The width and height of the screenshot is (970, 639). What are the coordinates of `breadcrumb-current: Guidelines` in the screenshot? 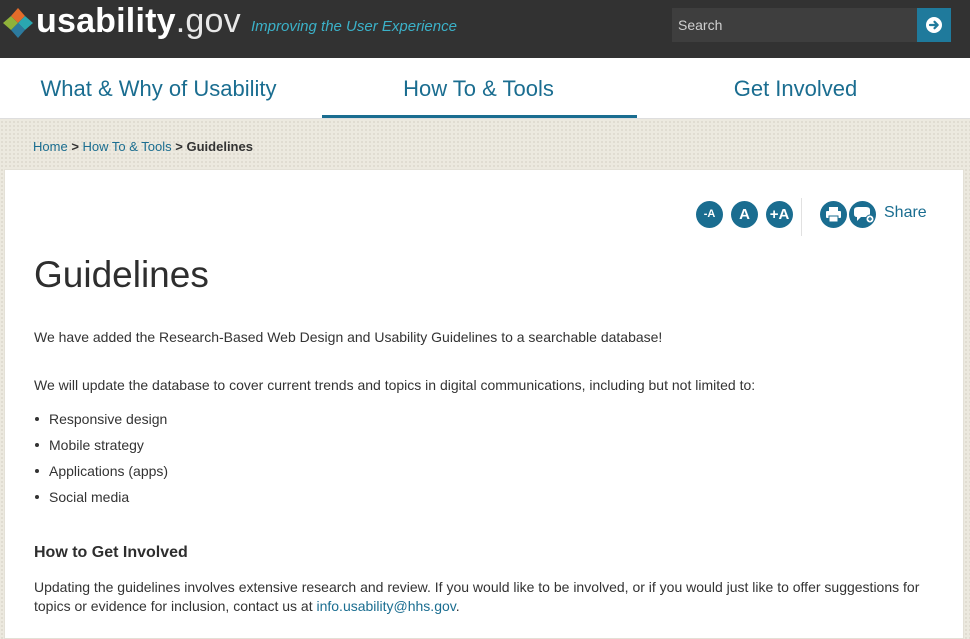 It's located at (219, 146).